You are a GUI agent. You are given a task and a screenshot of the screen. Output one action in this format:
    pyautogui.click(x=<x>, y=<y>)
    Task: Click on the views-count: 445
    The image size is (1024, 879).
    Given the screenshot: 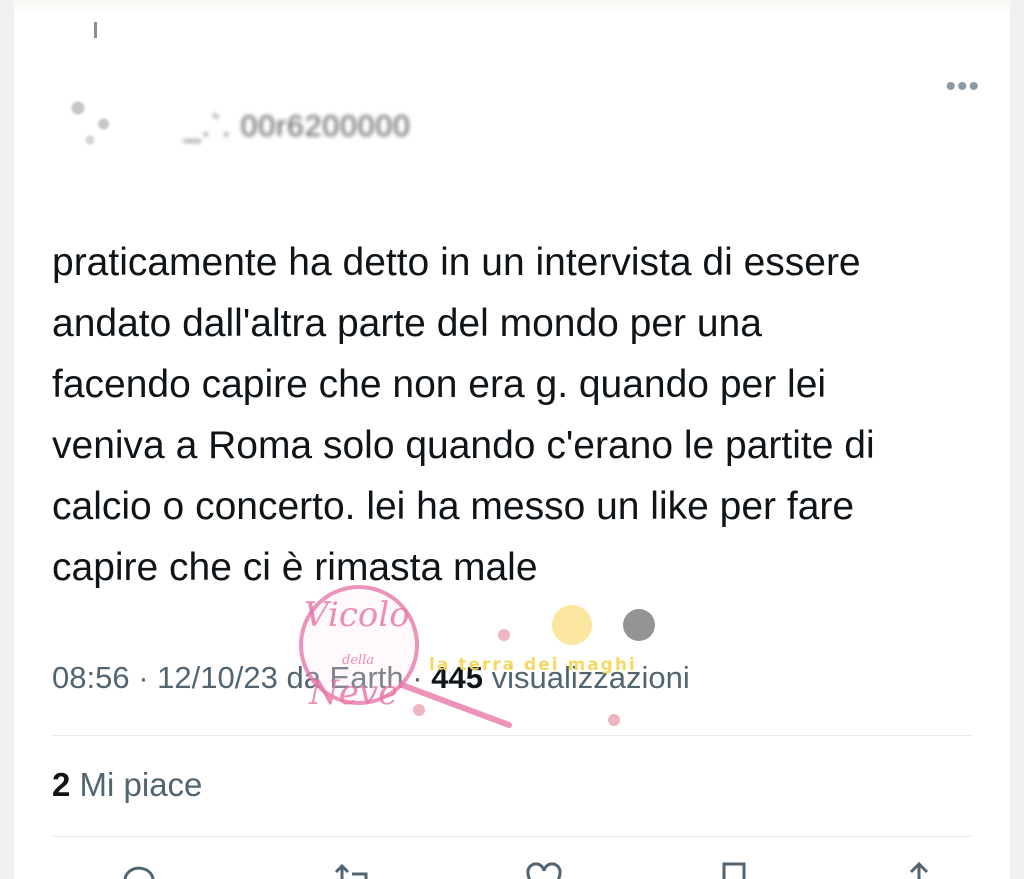 What is the action you would take?
    pyautogui.click(x=457, y=677)
    